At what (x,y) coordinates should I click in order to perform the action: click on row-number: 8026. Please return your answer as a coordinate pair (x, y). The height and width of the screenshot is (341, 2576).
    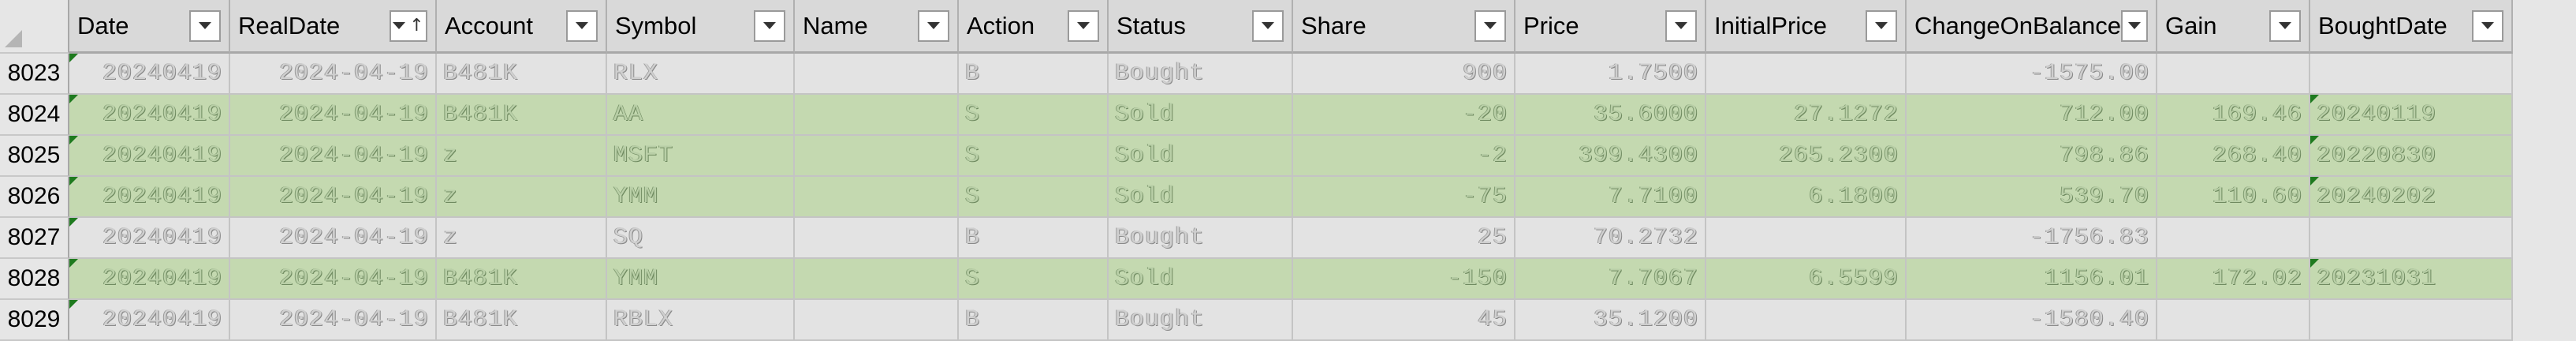
    Looking at the image, I should click on (34, 197).